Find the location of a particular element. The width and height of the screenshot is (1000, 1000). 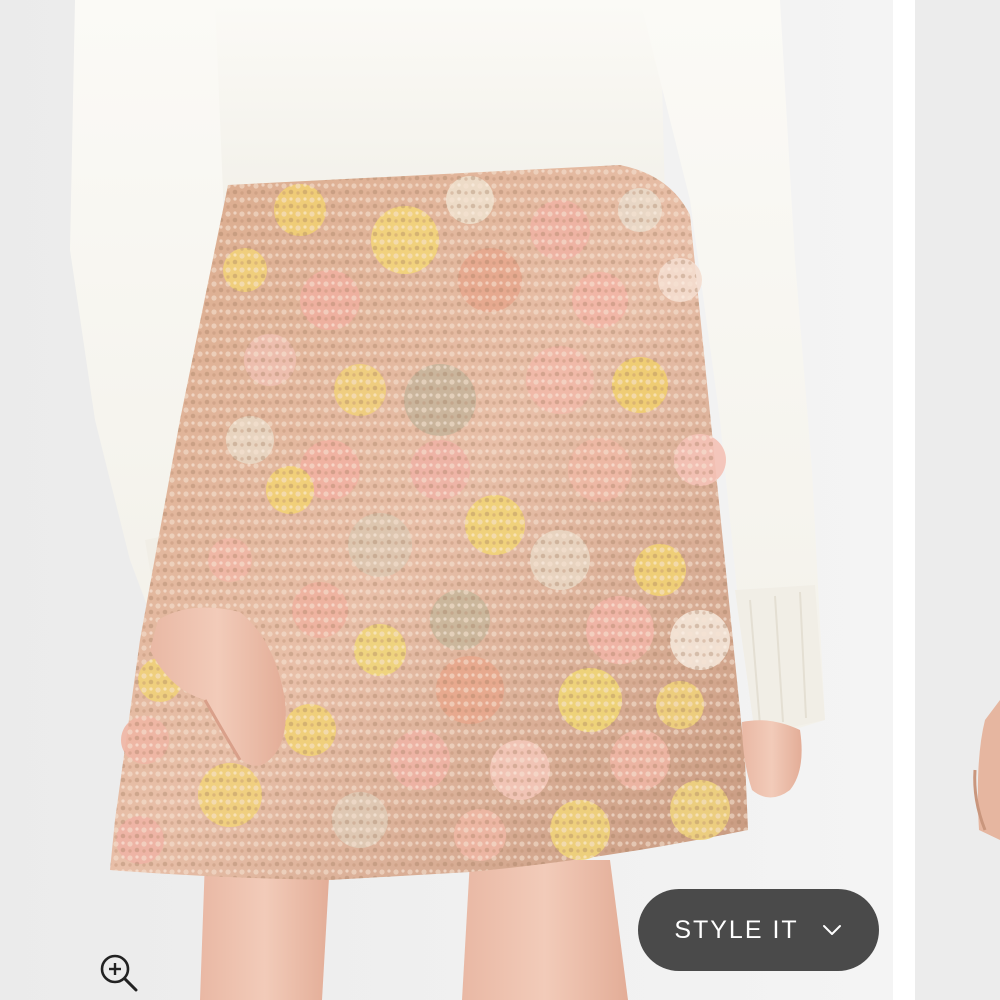

next-product-photo is located at coordinates (957, 500).